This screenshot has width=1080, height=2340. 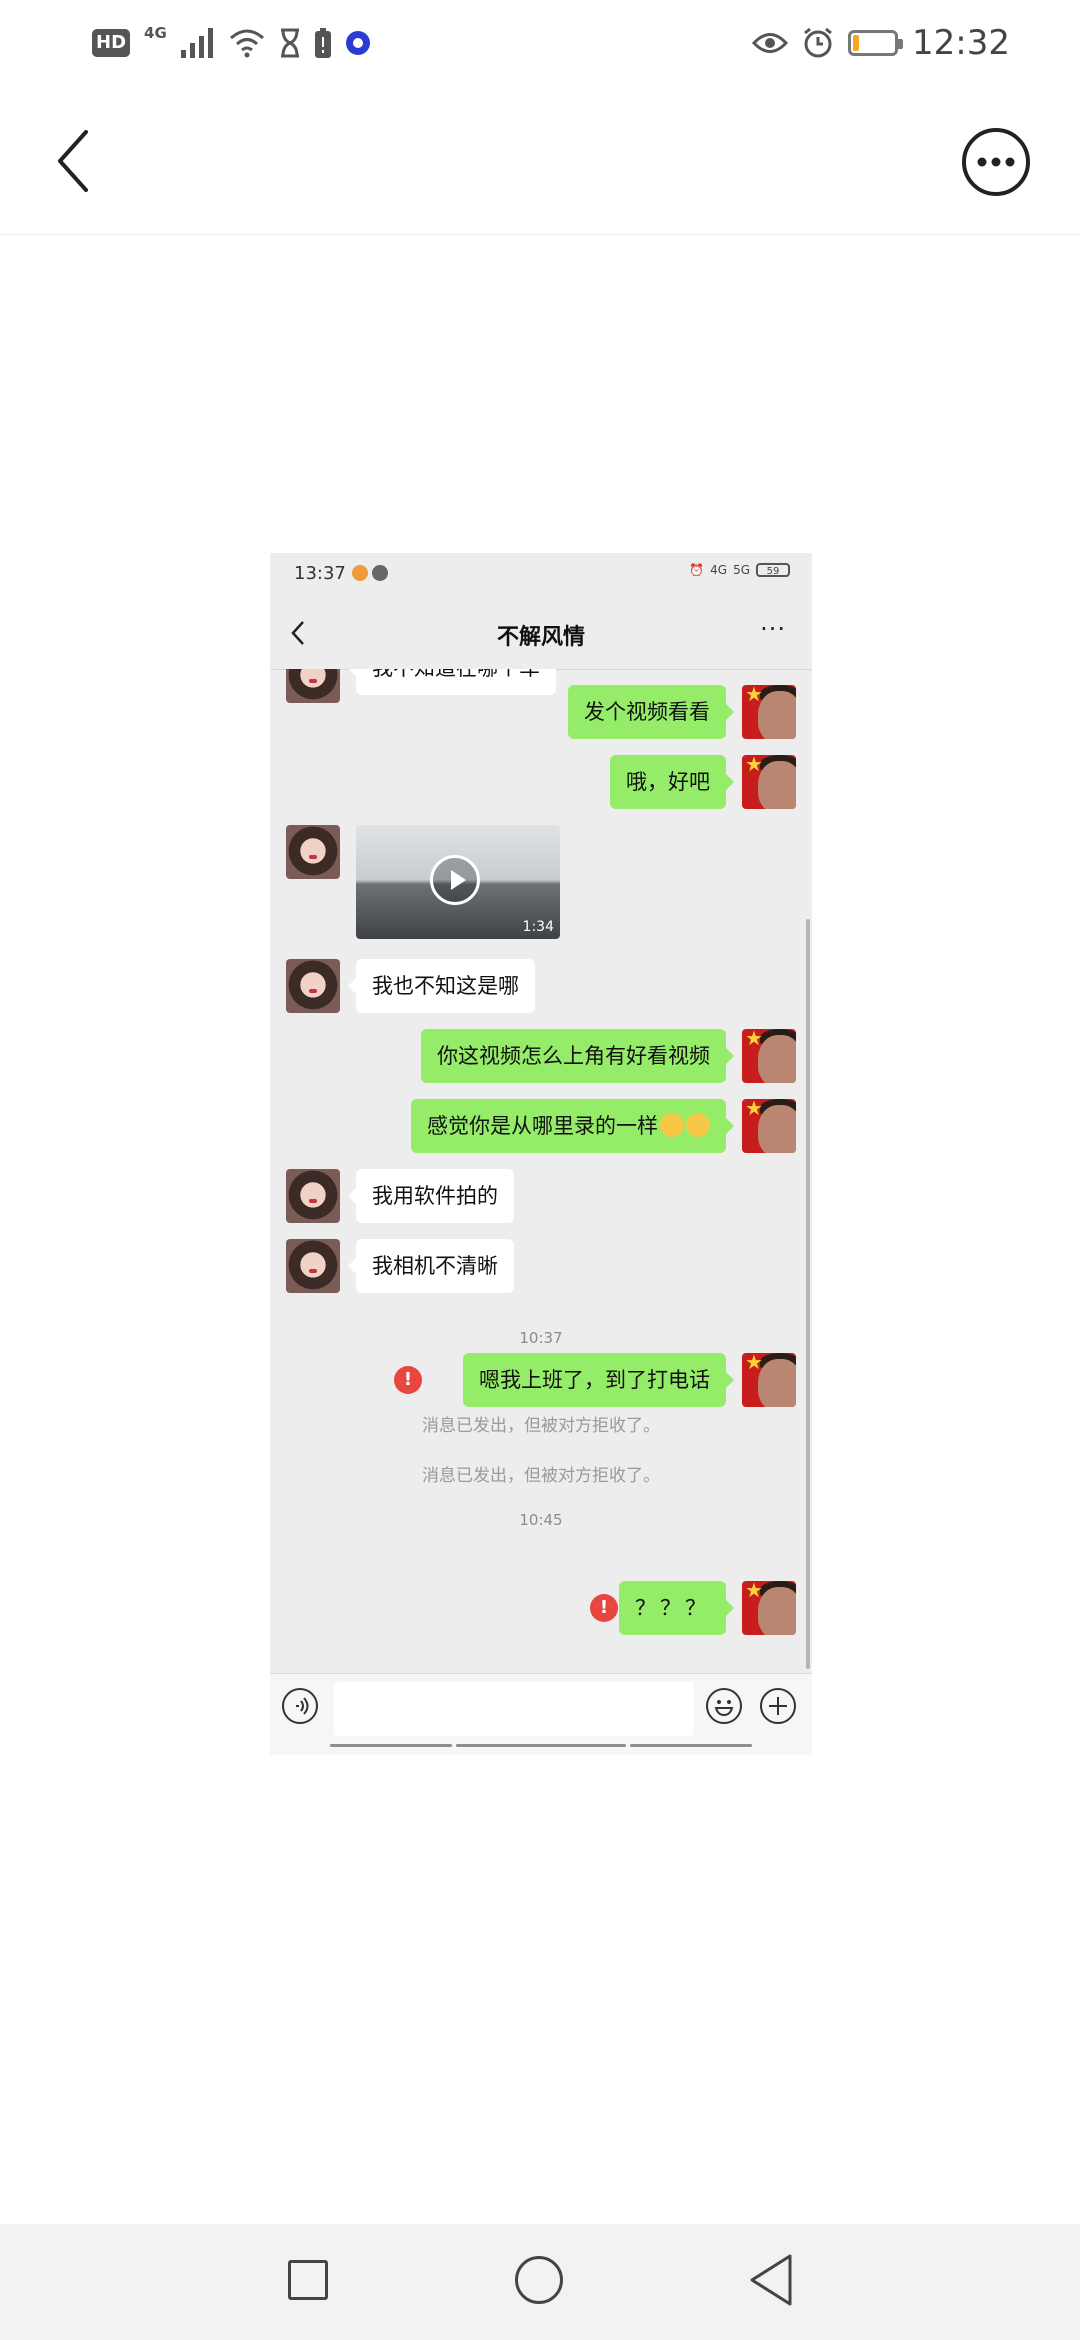 I want to click on screenshot-network: 4G, so click(x=719, y=570).